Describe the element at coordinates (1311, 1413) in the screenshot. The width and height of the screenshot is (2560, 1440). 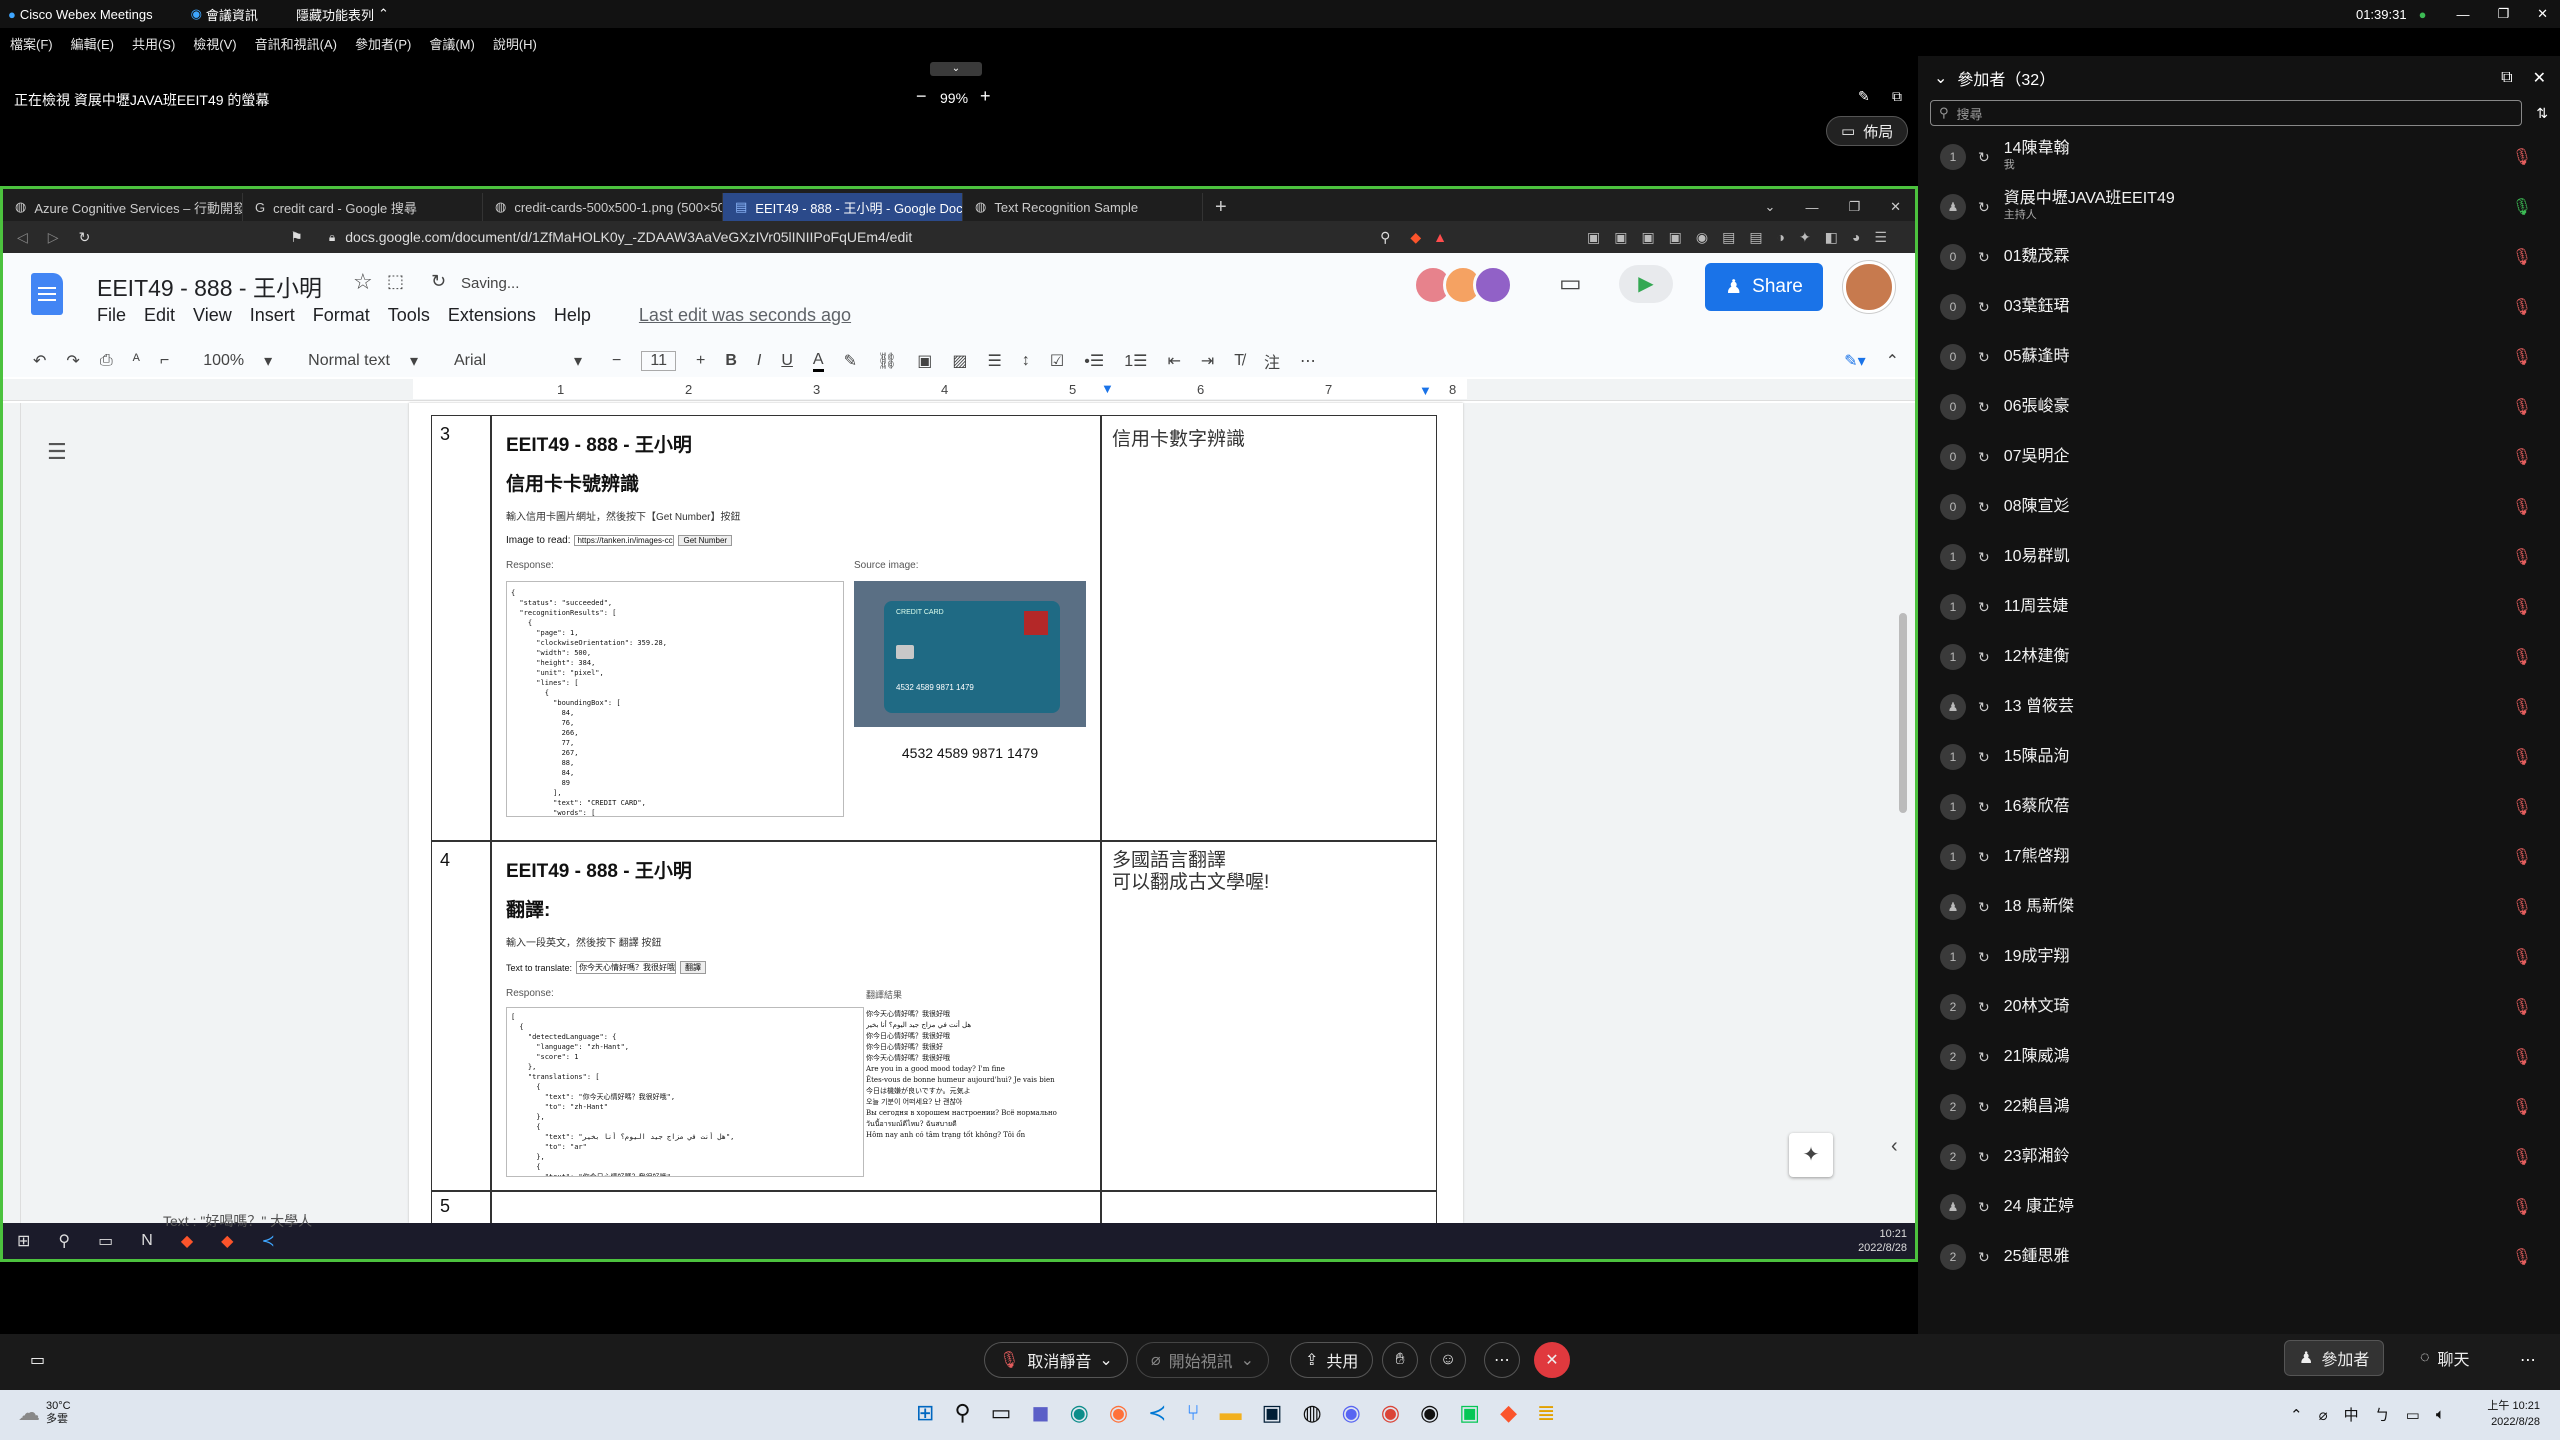
I see `app-icon: ◍` at that location.